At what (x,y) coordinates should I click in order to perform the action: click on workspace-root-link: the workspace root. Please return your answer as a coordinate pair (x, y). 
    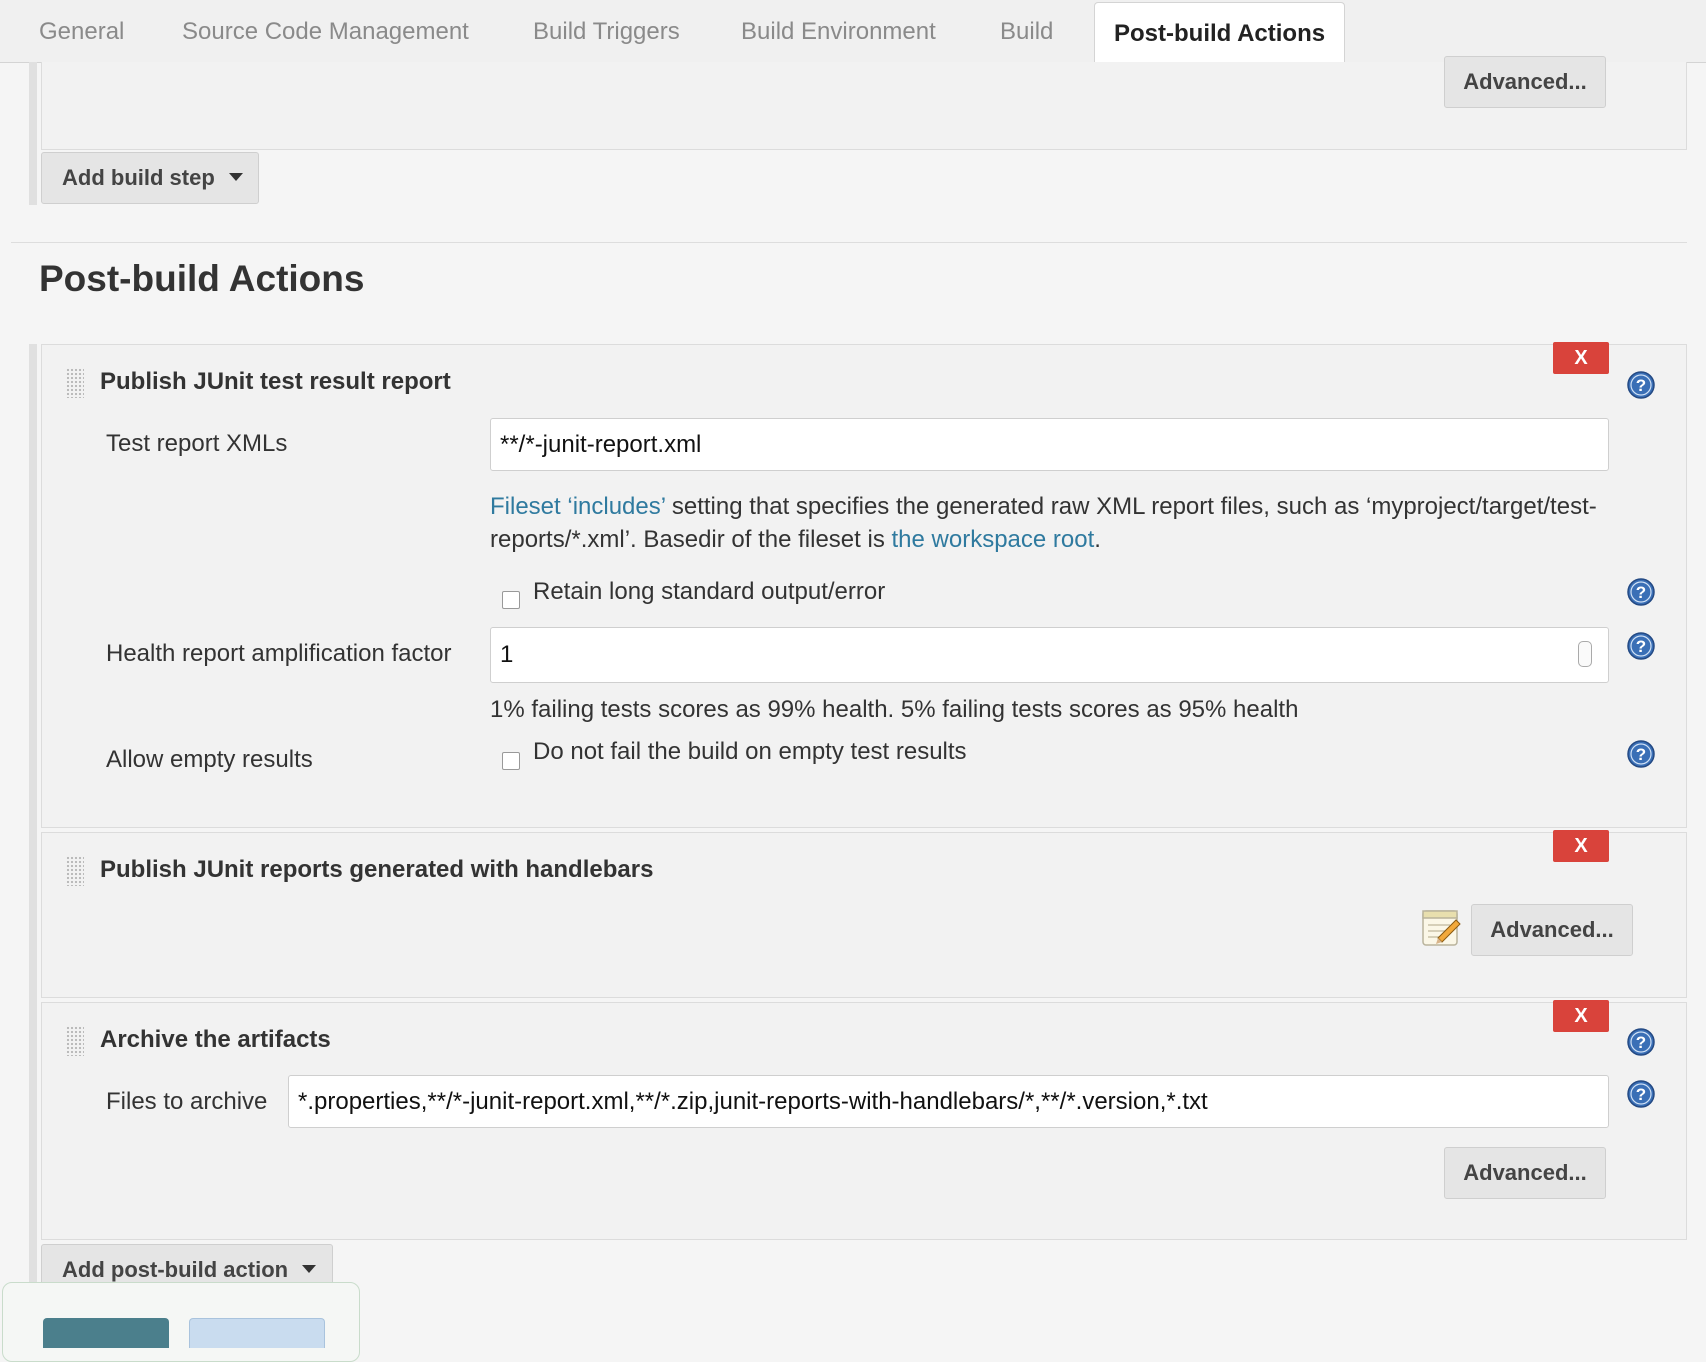
    Looking at the image, I should click on (992, 539).